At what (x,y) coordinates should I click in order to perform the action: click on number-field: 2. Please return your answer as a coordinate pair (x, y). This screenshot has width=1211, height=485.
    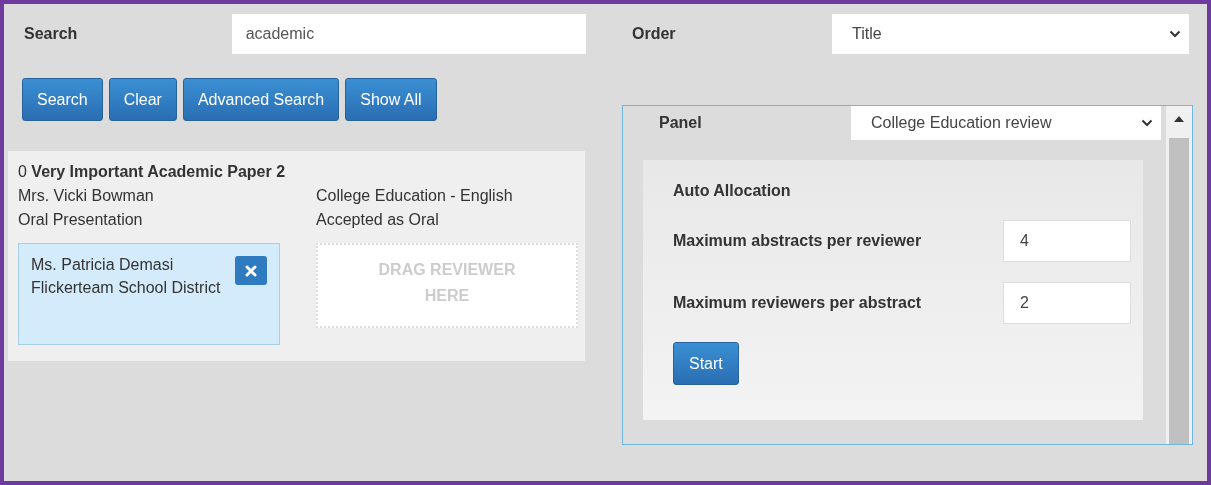
    Looking at the image, I should click on (1067, 303).